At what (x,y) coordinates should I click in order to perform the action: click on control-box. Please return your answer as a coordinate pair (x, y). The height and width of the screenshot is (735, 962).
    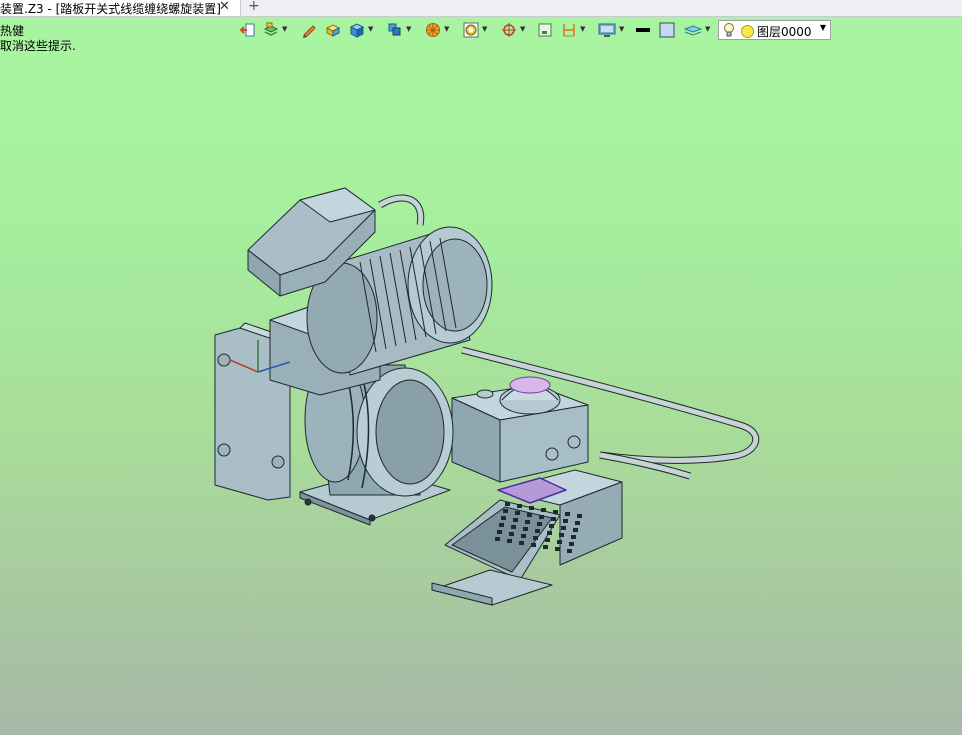
    Looking at the image, I should click on (520, 429).